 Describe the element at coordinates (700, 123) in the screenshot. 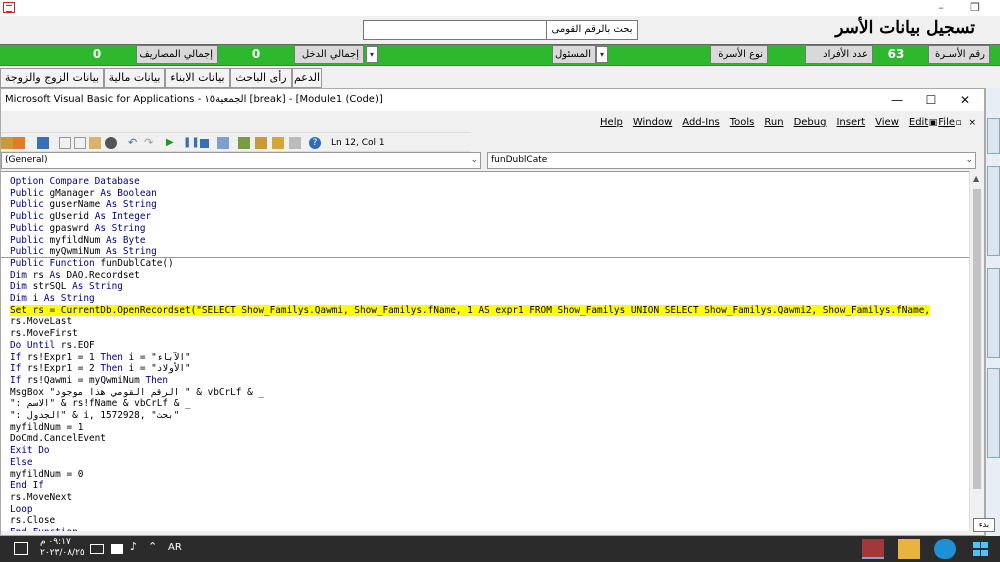

I see `menu-item-addins: Add-Ins` at that location.